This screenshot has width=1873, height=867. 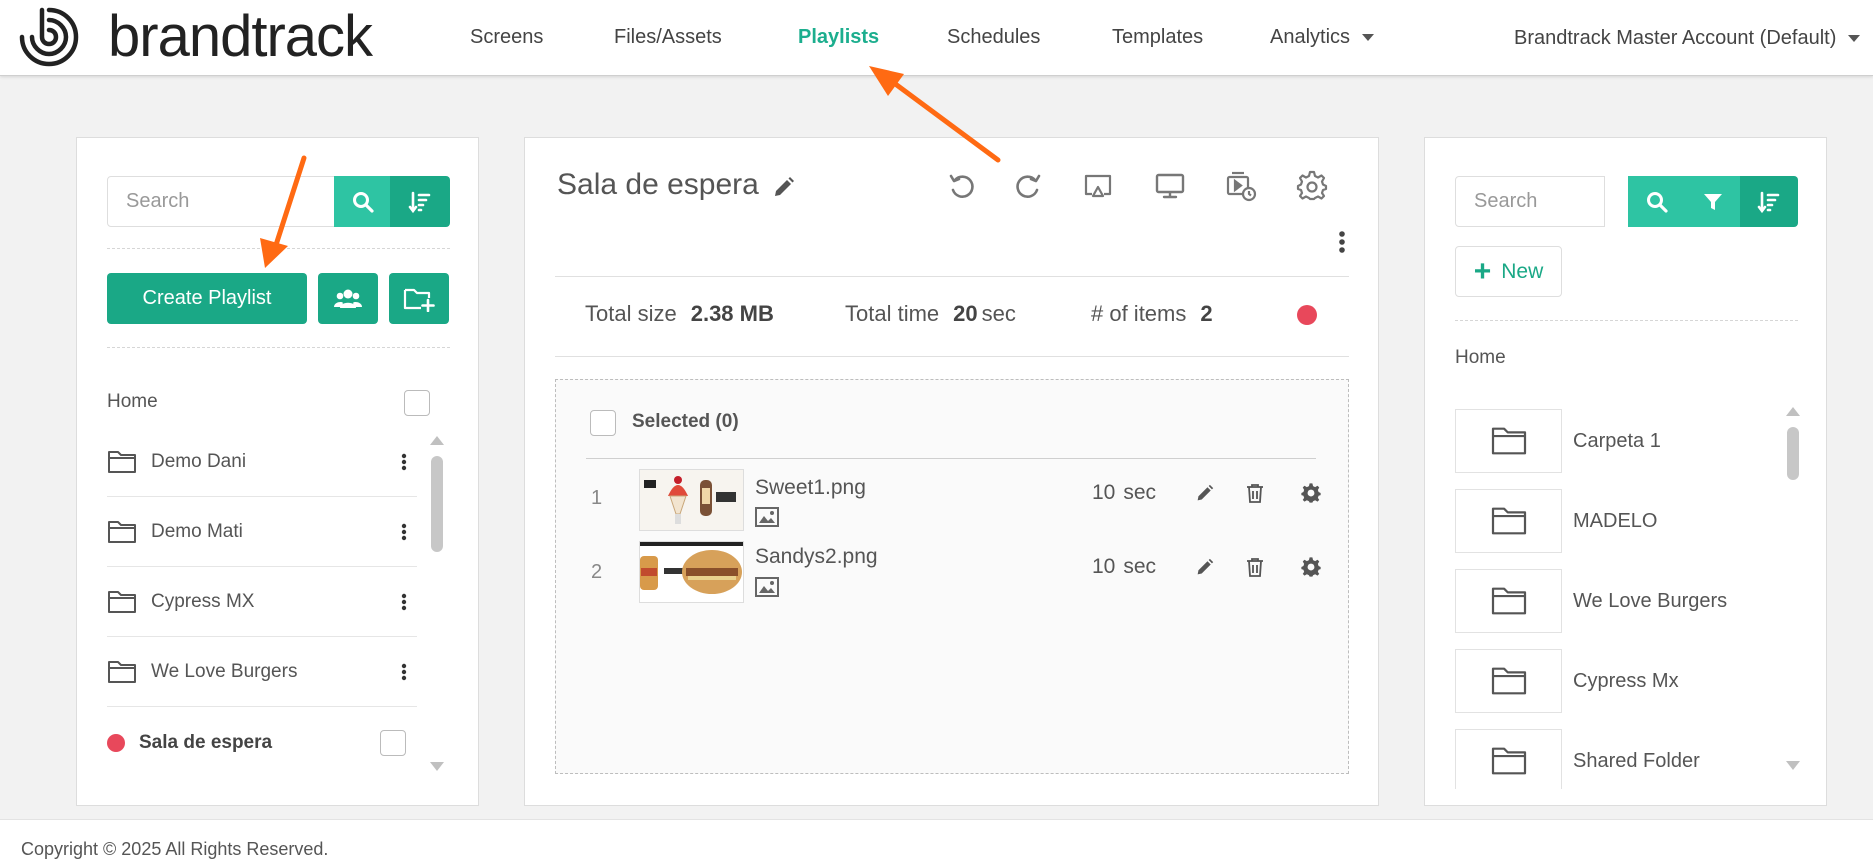 What do you see at coordinates (1482, 271) in the screenshot?
I see `plus-icon: +` at bounding box center [1482, 271].